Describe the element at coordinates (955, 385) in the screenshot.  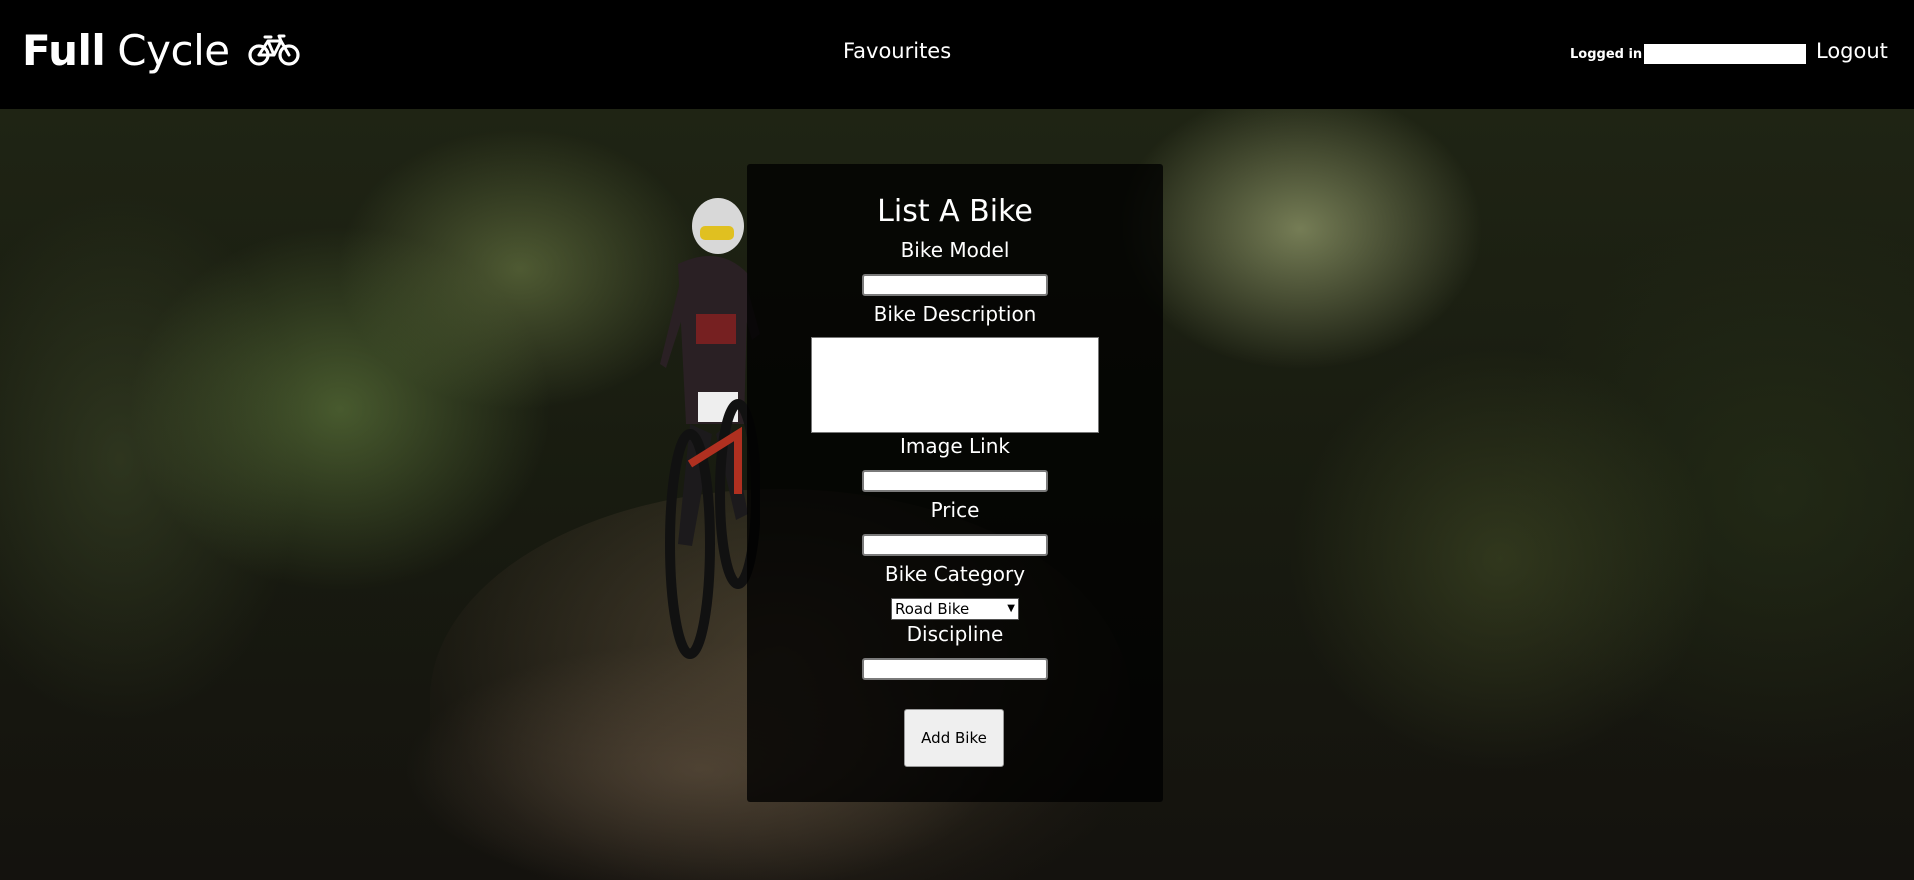
I see `bike-description-textarea` at that location.